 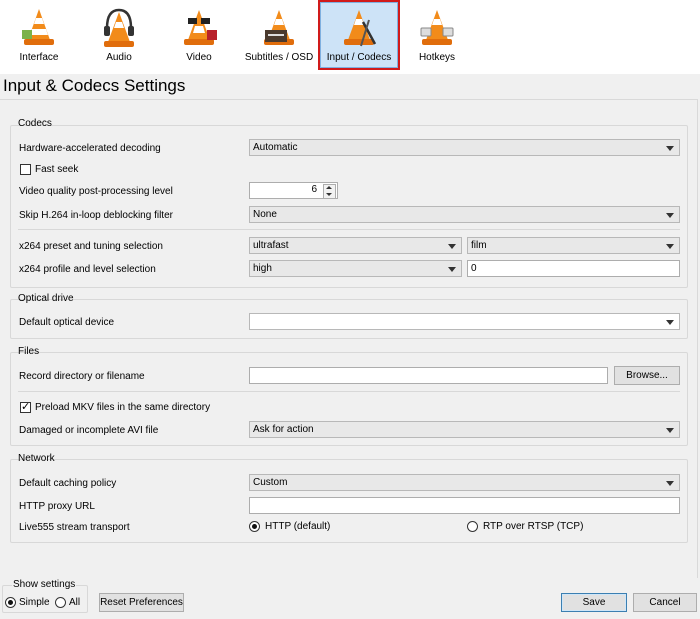 I want to click on x264-preset-value: ultrafast, so click(x=271, y=245).